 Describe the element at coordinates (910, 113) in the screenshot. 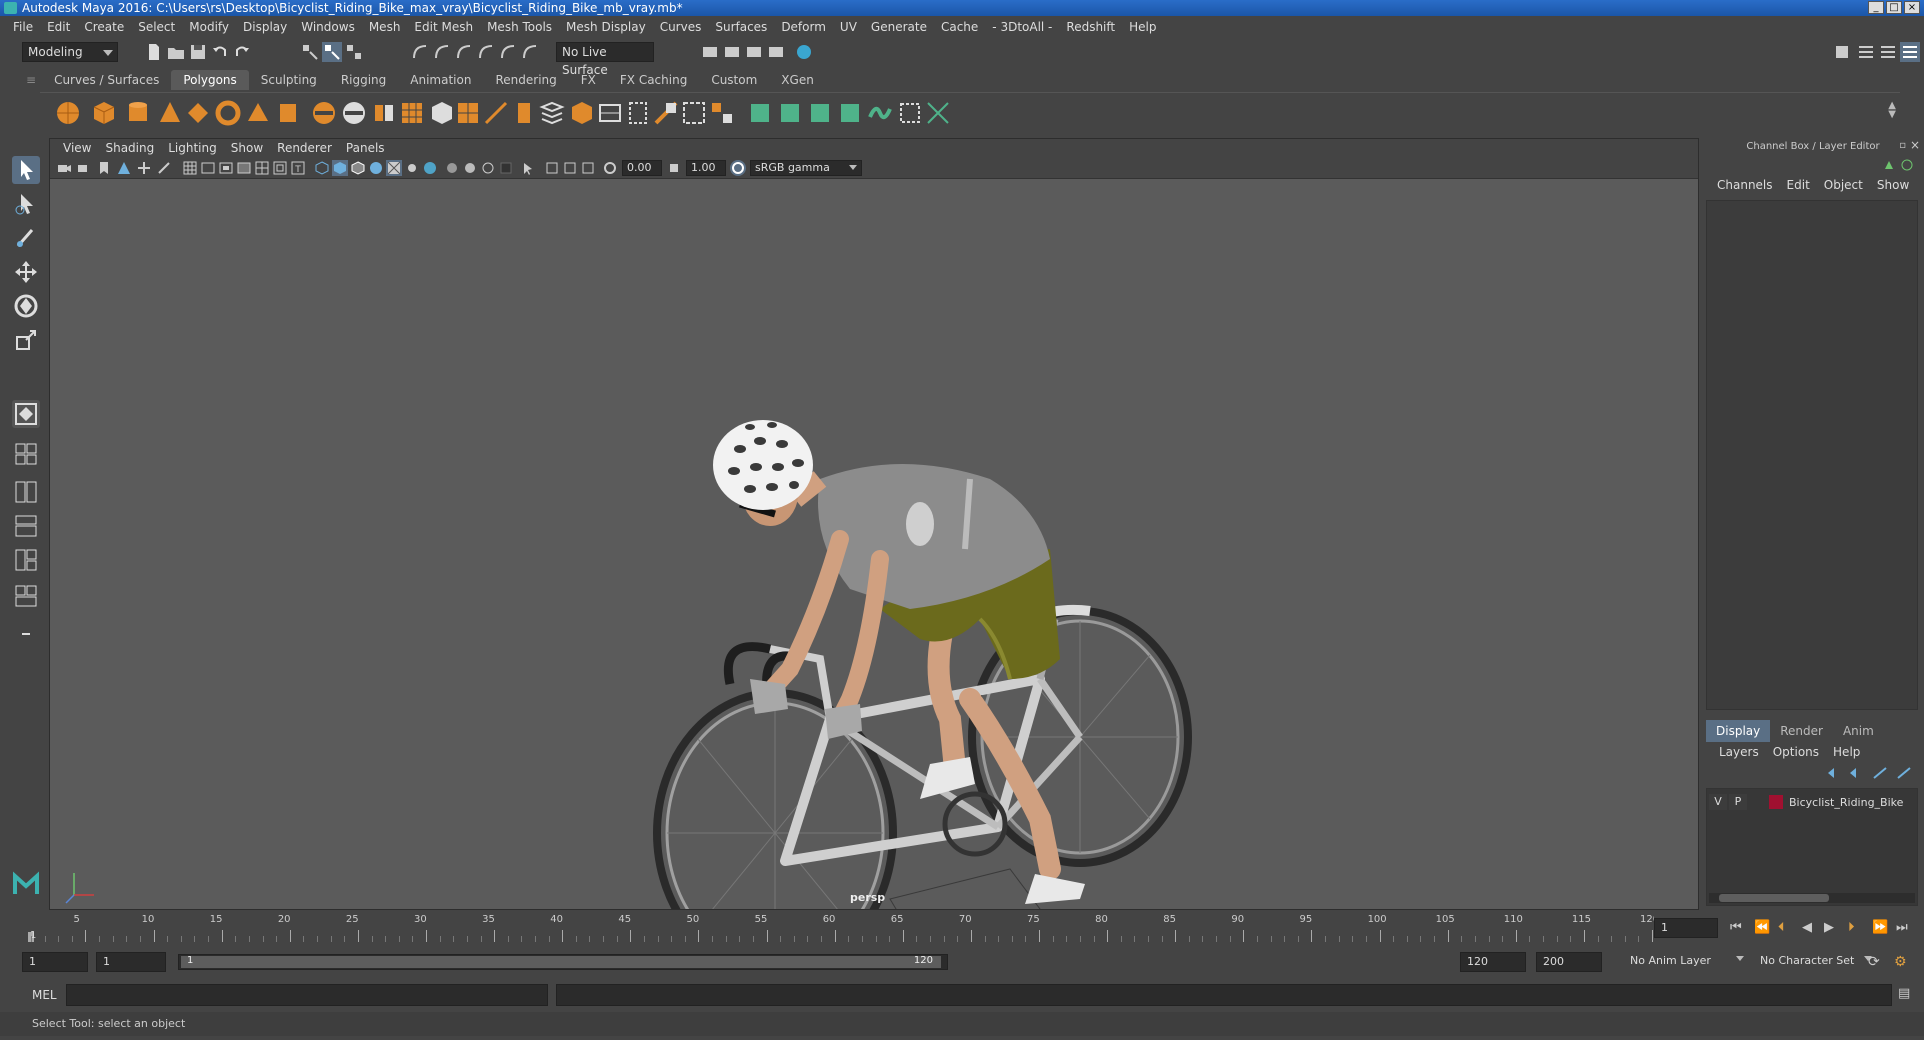

I see `deformer-sculpt-icon` at that location.